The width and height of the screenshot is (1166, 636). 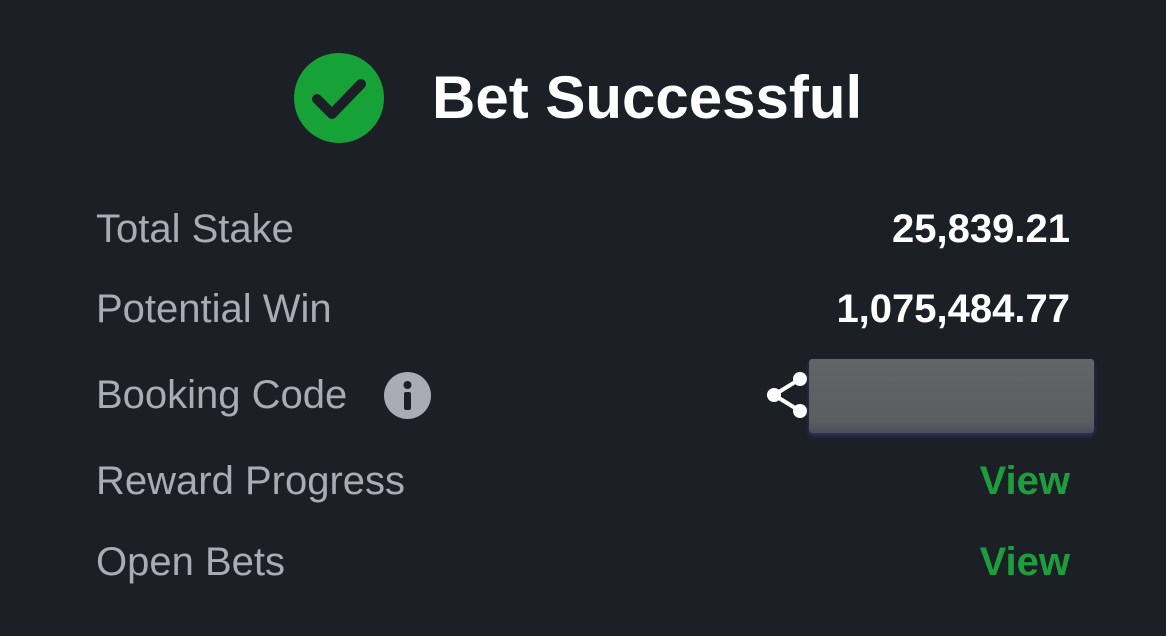 What do you see at coordinates (647, 97) in the screenshot?
I see `page-title: Bet Successful` at bounding box center [647, 97].